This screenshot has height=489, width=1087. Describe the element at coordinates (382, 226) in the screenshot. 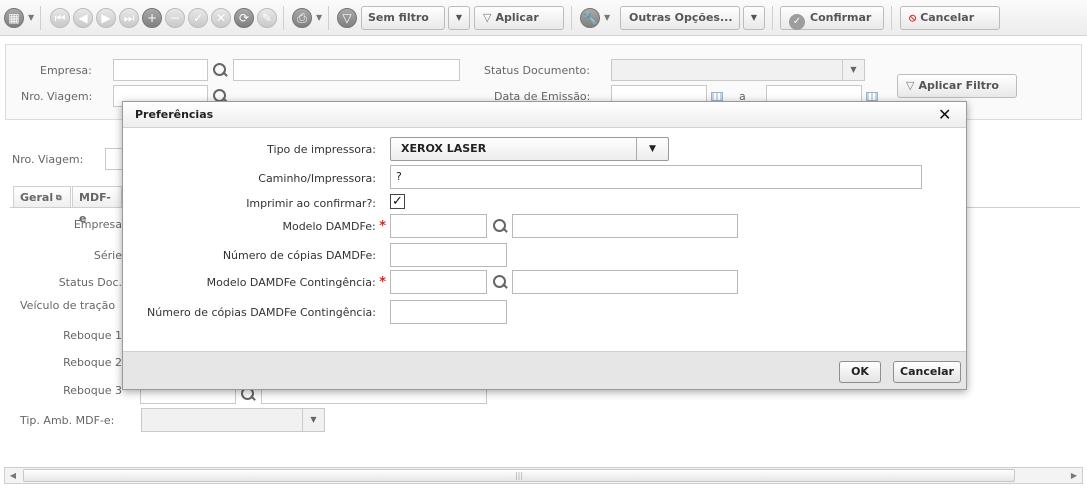

I see `damdfe-model-required-mark: *` at that location.